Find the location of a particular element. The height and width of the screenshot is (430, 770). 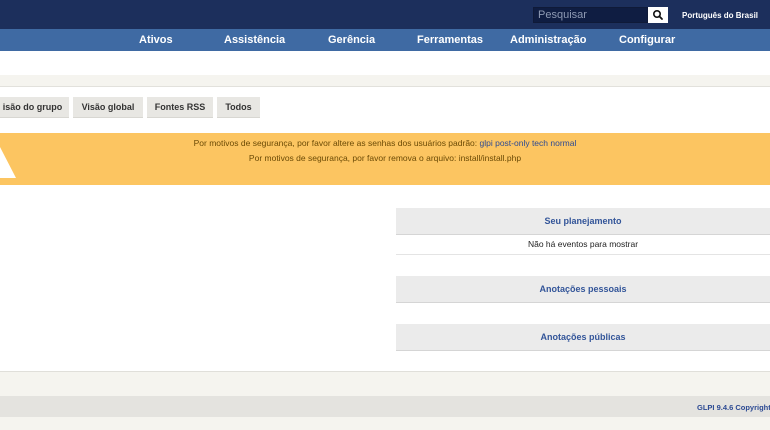

copyright-link: GLPI 9.4.6 Copyright is located at coordinates (733, 407).